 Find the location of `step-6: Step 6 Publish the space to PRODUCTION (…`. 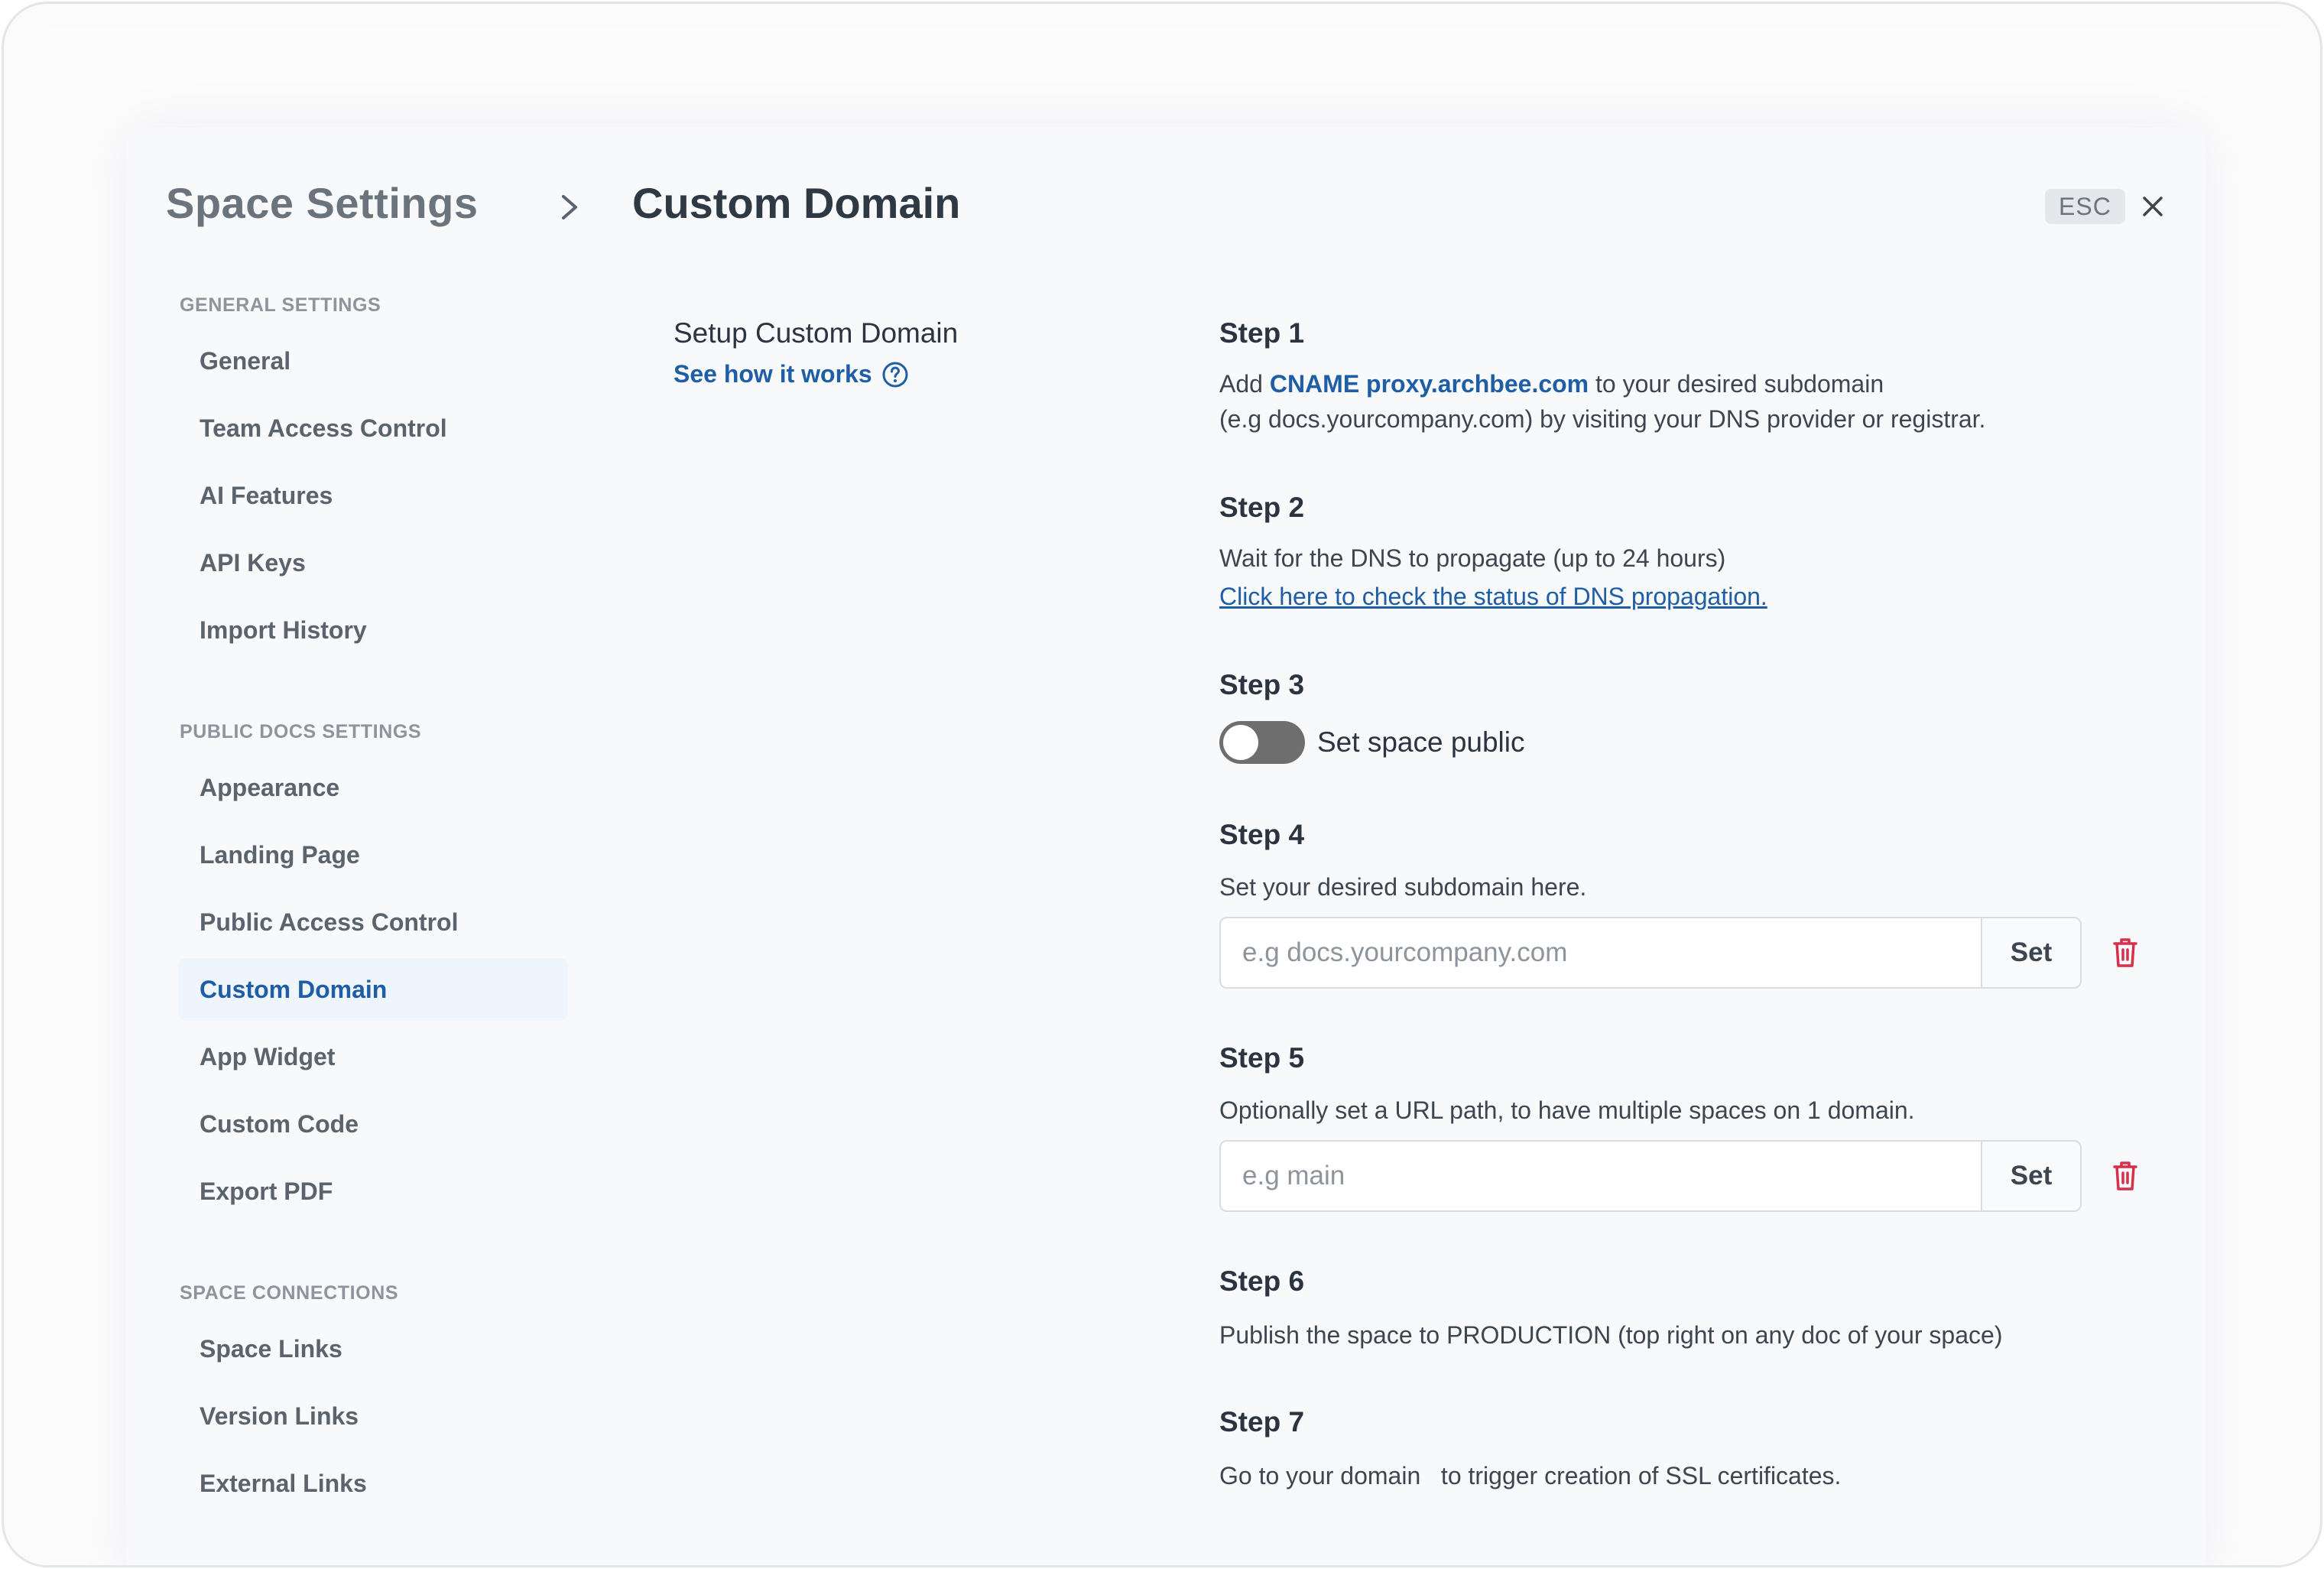

step-6: Step 6 Publish the space to PRODUCTION (… is located at coordinates (1681, 1309).